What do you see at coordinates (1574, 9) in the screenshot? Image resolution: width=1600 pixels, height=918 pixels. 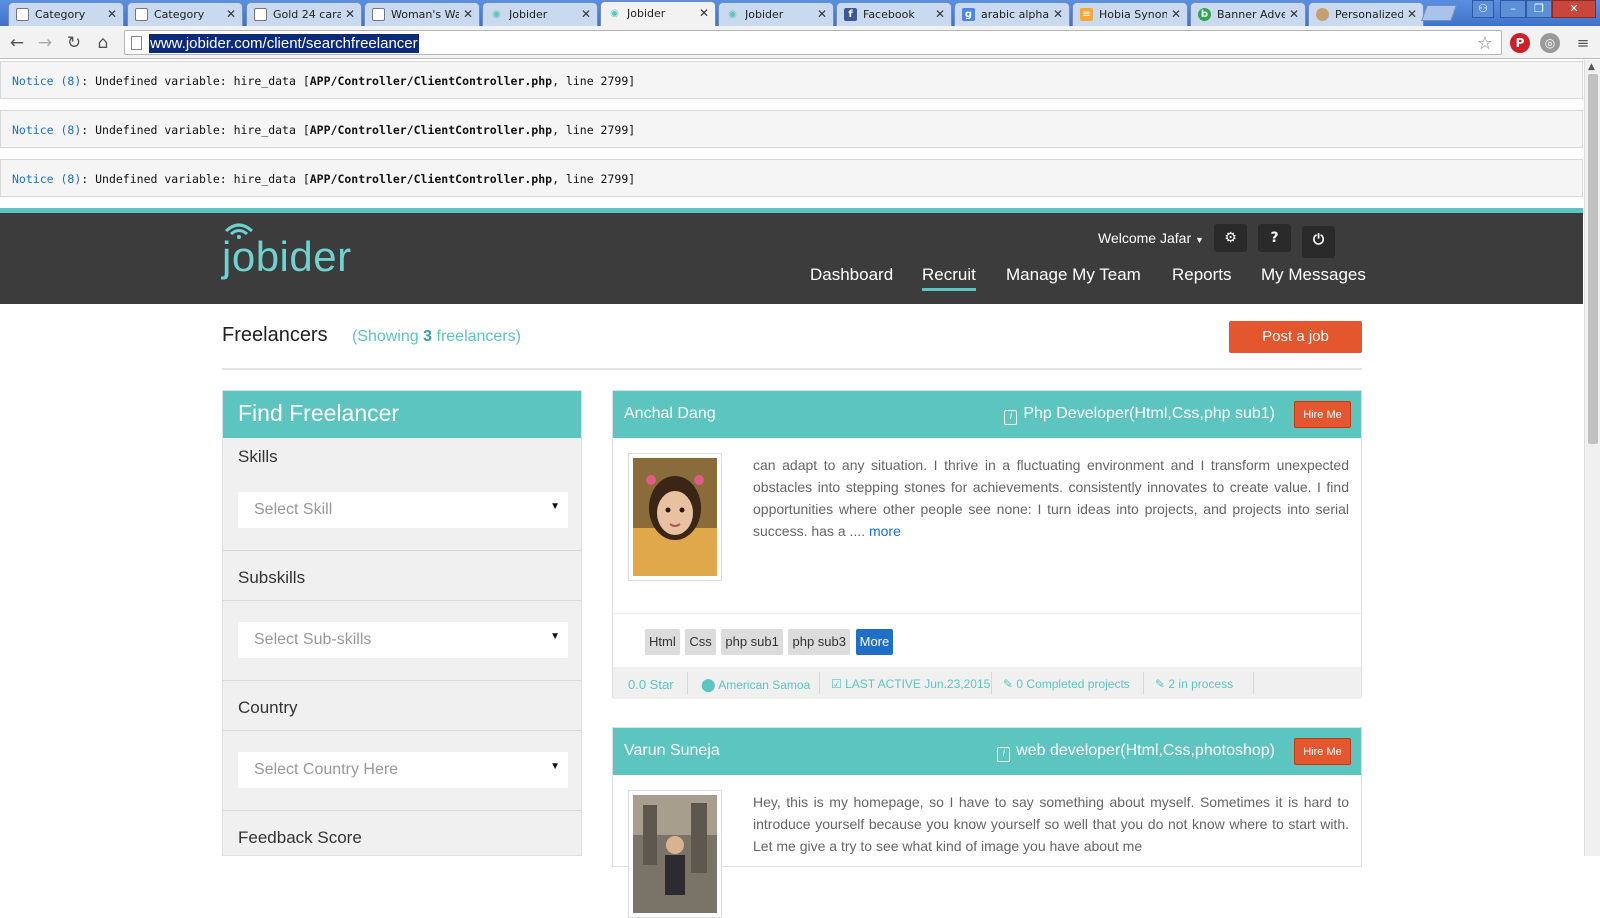 I see `close-window-button: ✕` at bounding box center [1574, 9].